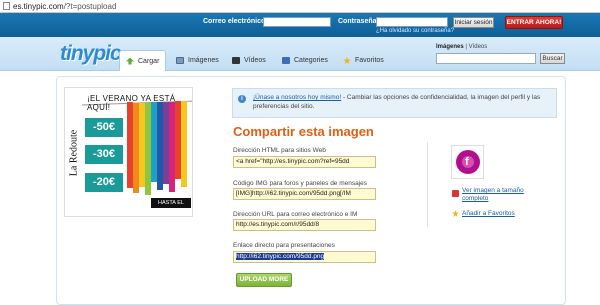 The width and height of the screenshot is (600, 305). I want to click on upload-more-button: UPLOAD MORE, so click(264, 280).